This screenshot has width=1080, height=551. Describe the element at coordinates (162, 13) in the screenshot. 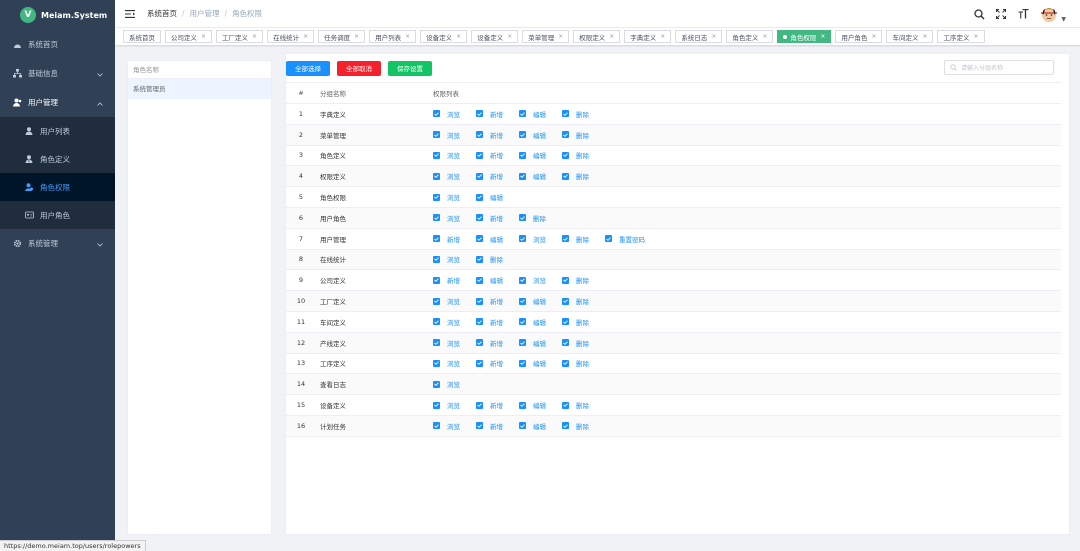

I see `breadcrumb-home: 系统首页` at that location.